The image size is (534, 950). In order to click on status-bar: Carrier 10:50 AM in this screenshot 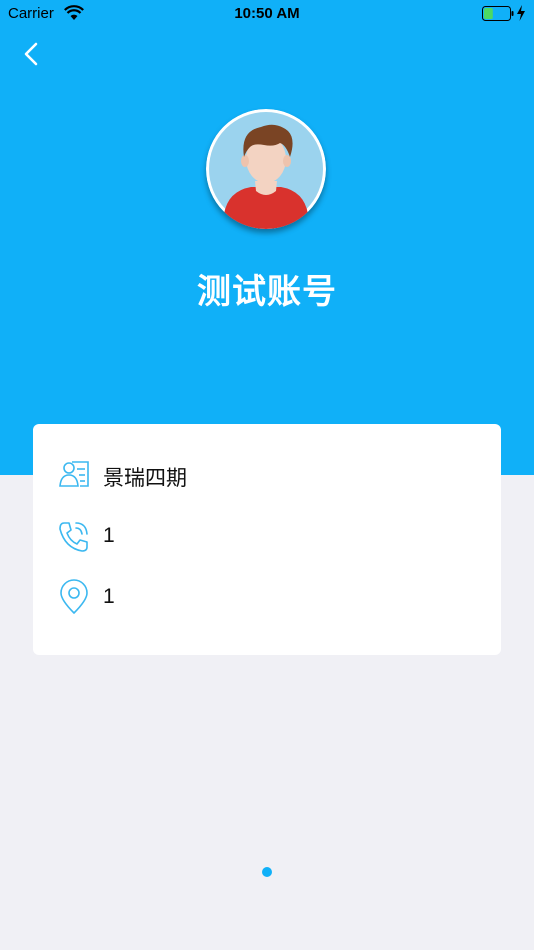, I will do `click(267, 14)`.